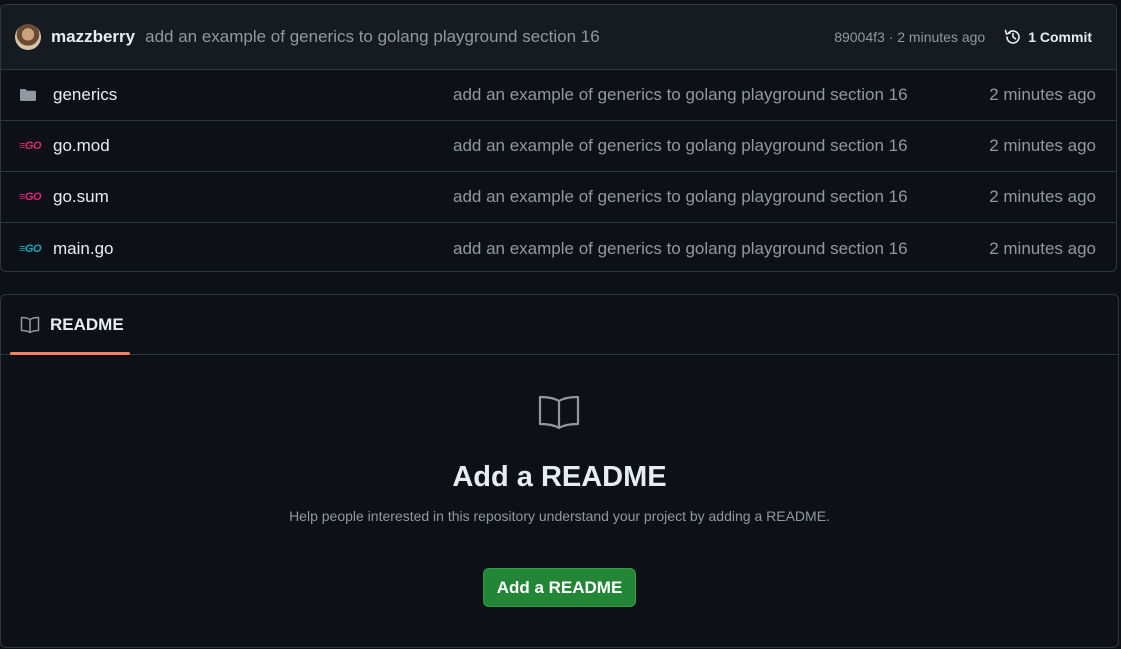 Image resolution: width=1121 pixels, height=649 pixels. I want to click on commits-history-button: 1 Commit, so click(1047, 37).